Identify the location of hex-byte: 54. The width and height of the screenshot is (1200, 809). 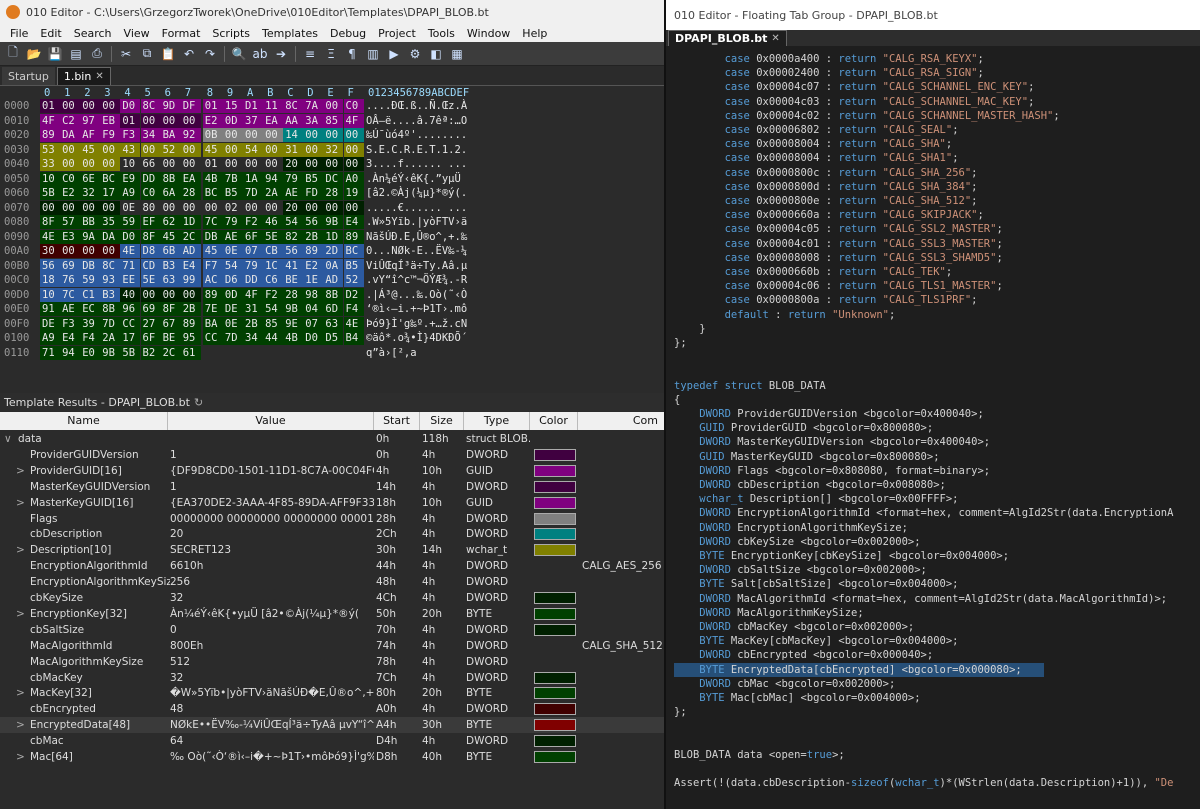
(293, 222).